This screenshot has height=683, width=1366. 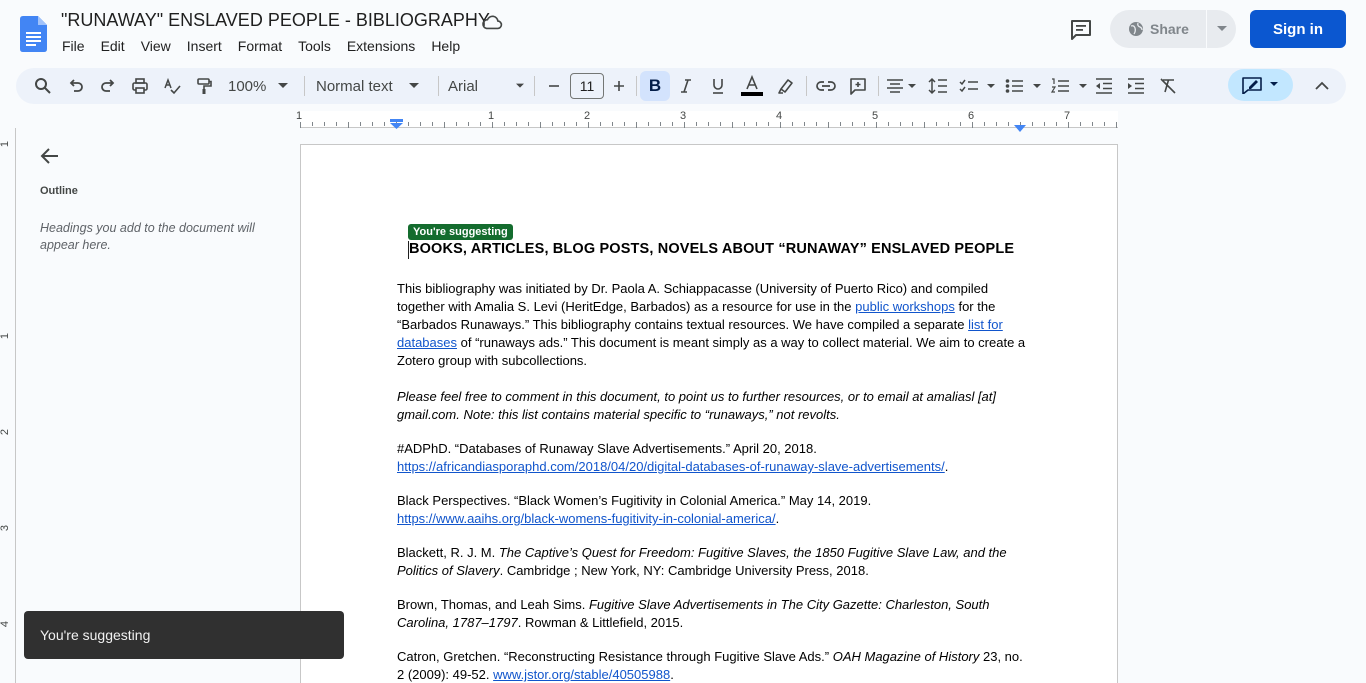 I want to click on font-size-input: 11, so click(x=587, y=86).